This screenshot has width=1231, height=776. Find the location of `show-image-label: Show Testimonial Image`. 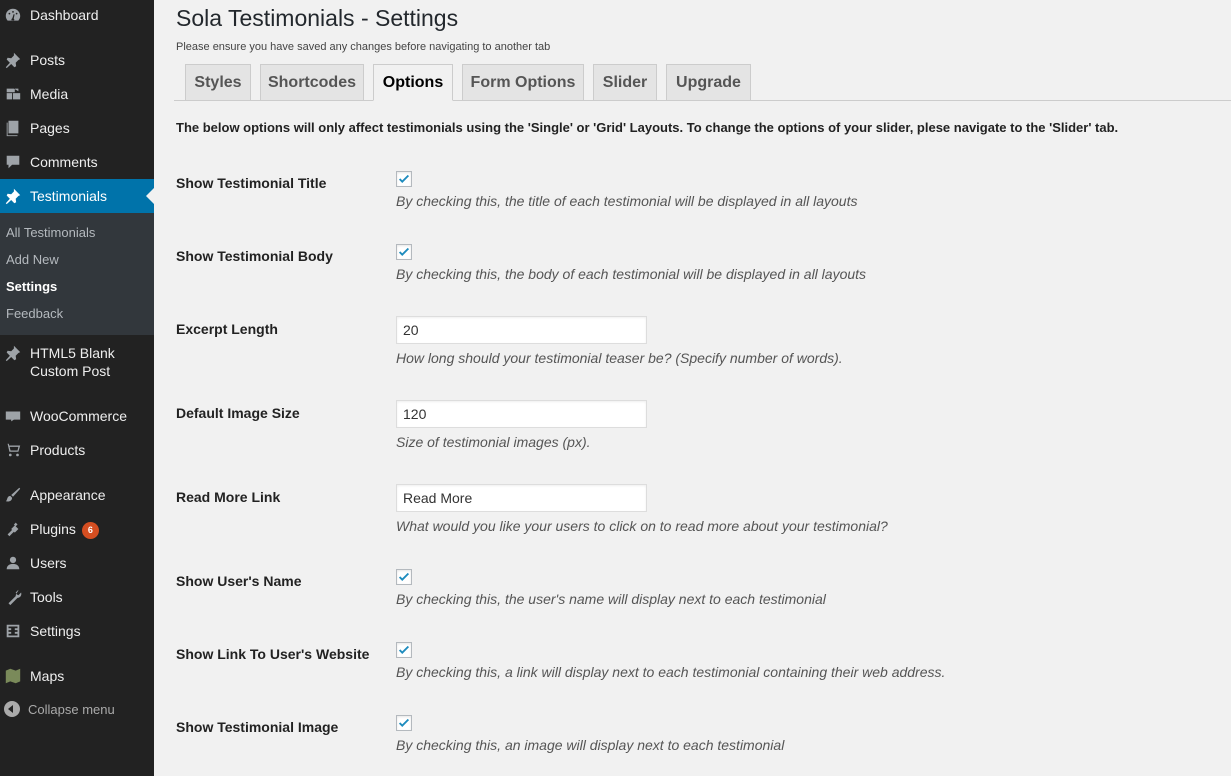

show-image-label: Show Testimonial Image is located at coordinates (257, 727).